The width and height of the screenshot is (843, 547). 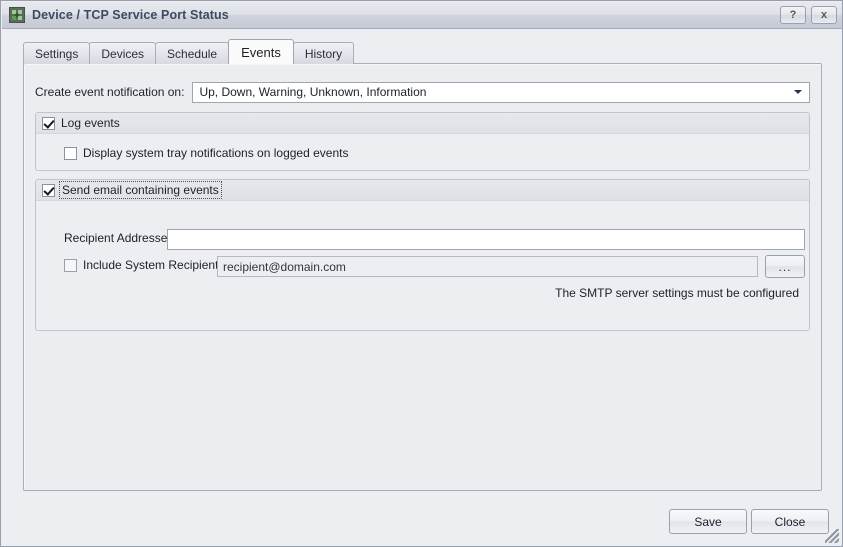 I want to click on send-email-label: Send email containing events, so click(x=140, y=190).